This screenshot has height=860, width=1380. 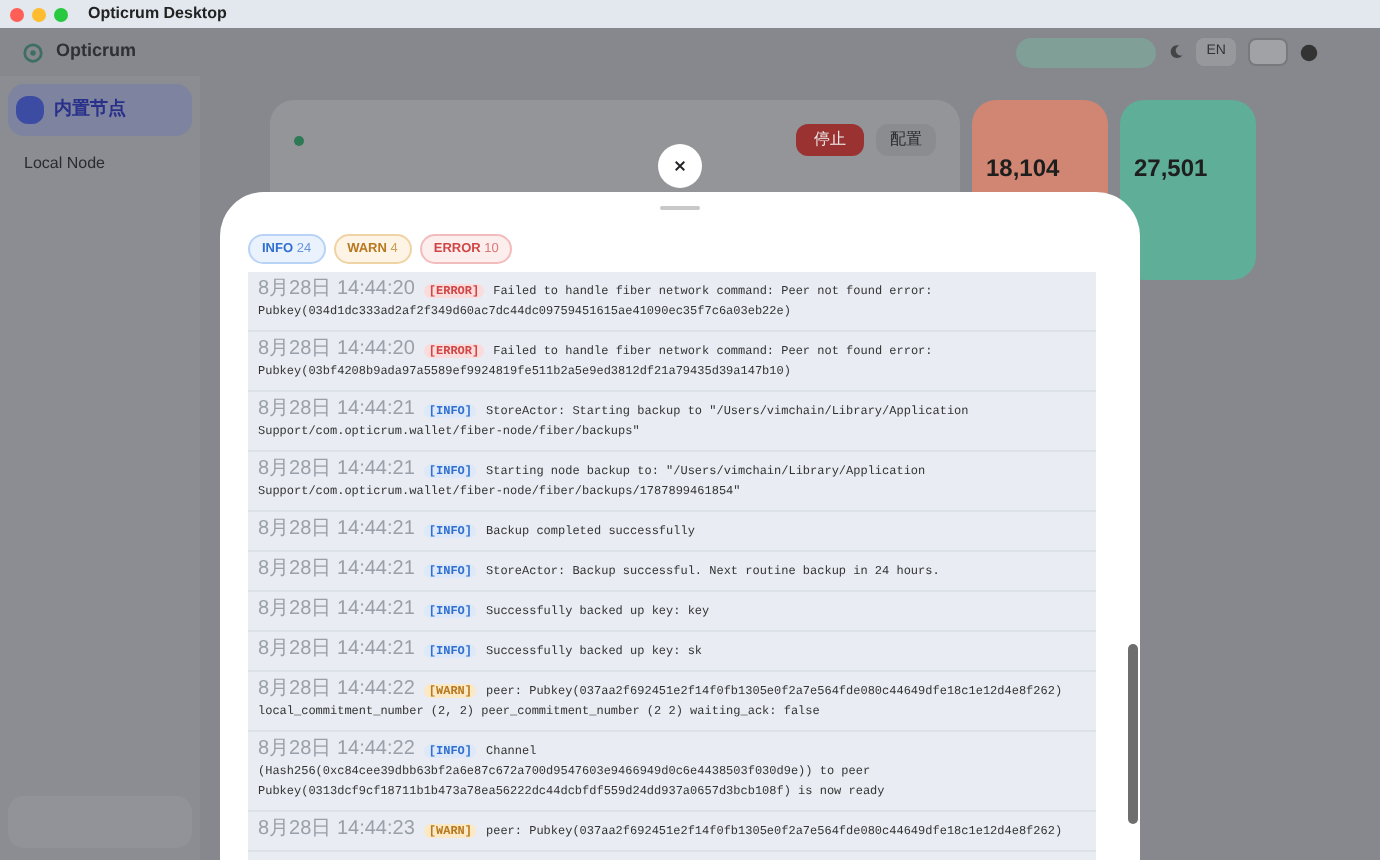 I want to click on stop-button: 停止, so click(x=830, y=140).